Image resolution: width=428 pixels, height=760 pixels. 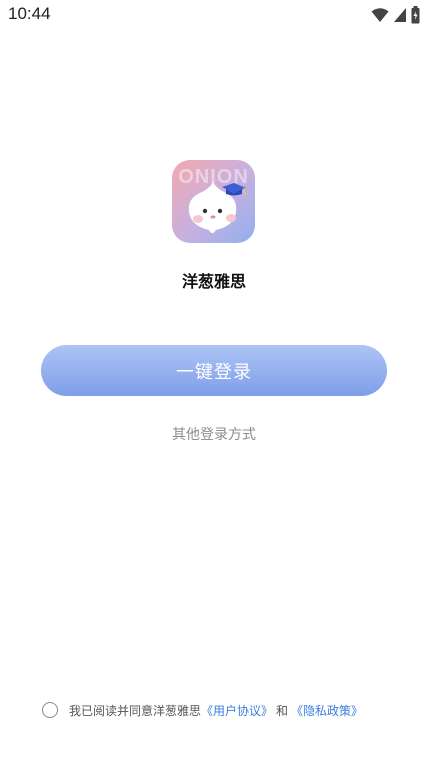 What do you see at coordinates (135, 710) in the screenshot?
I see `agreement-prefix: 我已阅读并同意洋葱雅思` at bounding box center [135, 710].